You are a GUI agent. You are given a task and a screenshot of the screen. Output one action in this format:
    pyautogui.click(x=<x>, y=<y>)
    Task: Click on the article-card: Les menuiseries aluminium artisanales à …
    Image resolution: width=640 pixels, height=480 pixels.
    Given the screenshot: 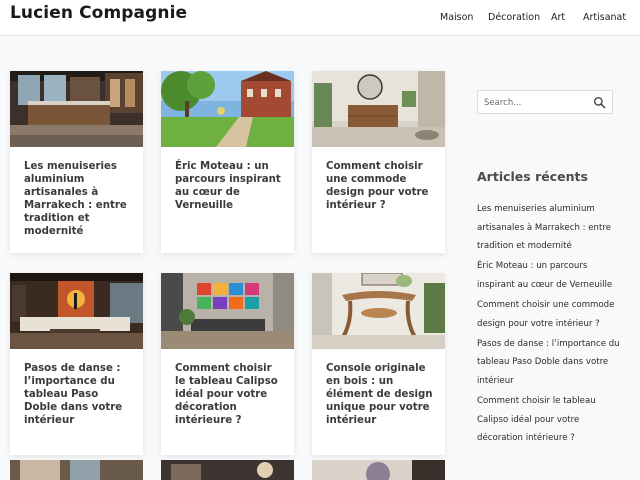 What is the action you would take?
    pyautogui.click(x=76, y=162)
    